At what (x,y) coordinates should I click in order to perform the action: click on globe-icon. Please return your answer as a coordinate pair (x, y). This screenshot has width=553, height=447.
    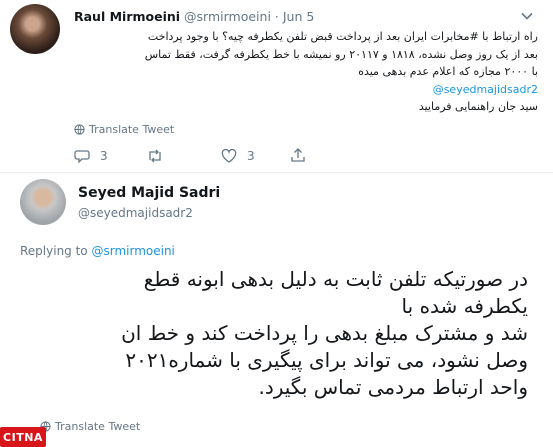
    Looking at the image, I should click on (79, 129).